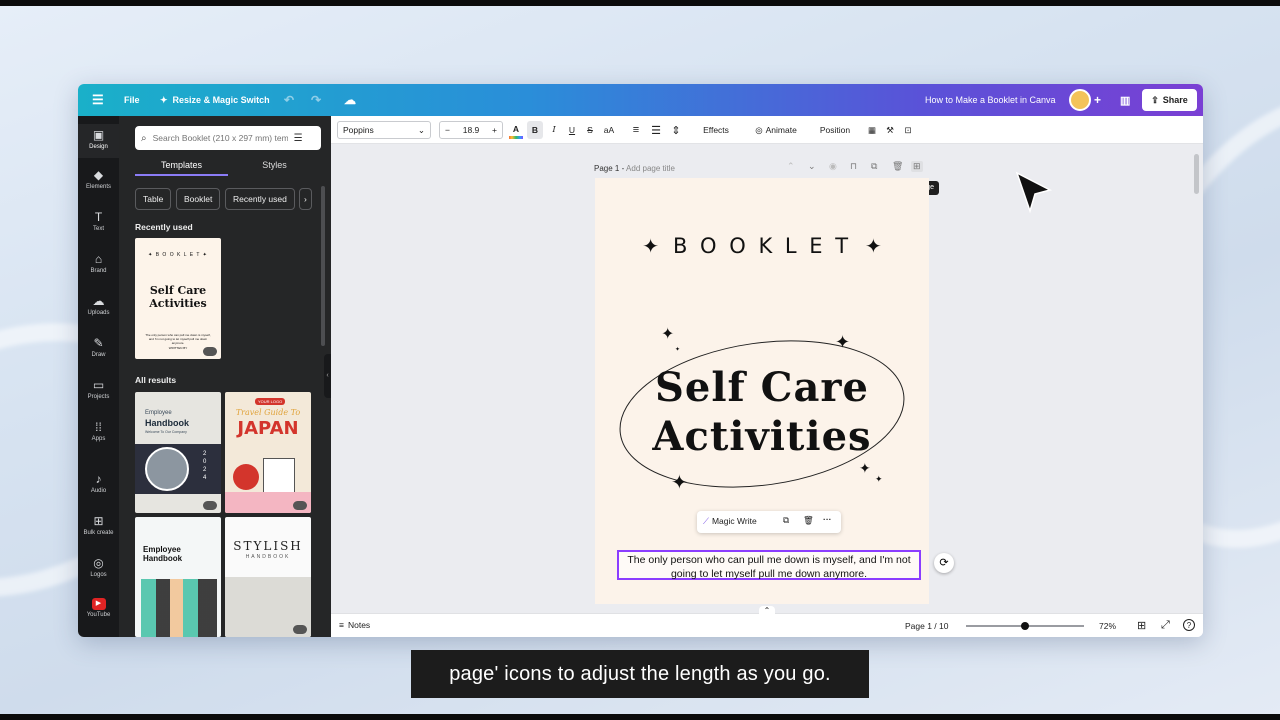 This screenshot has height=720, width=1280. What do you see at coordinates (384, 130) in the screenshot?
I see `font-family-select: Poppins ⌄` at bounding box center [384, 130].